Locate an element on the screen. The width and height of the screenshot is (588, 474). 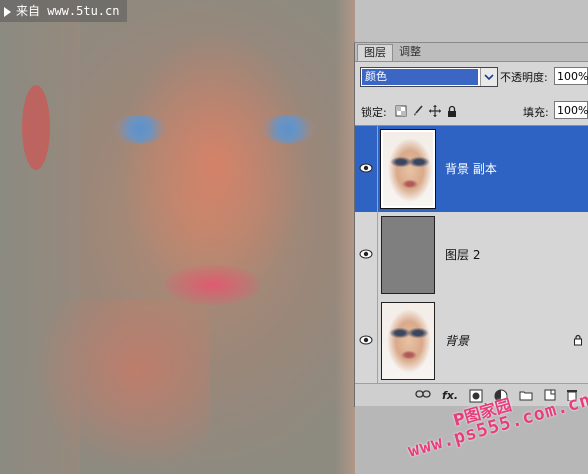
workspace-background is located at coordinates (471, 21).